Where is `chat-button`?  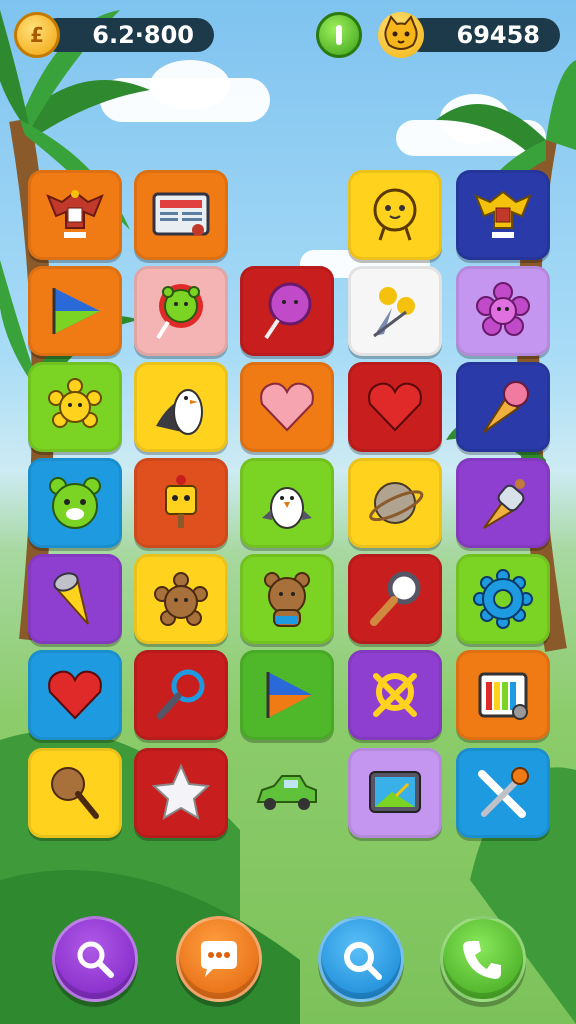
chat-button is located at coordinates (219, 959).